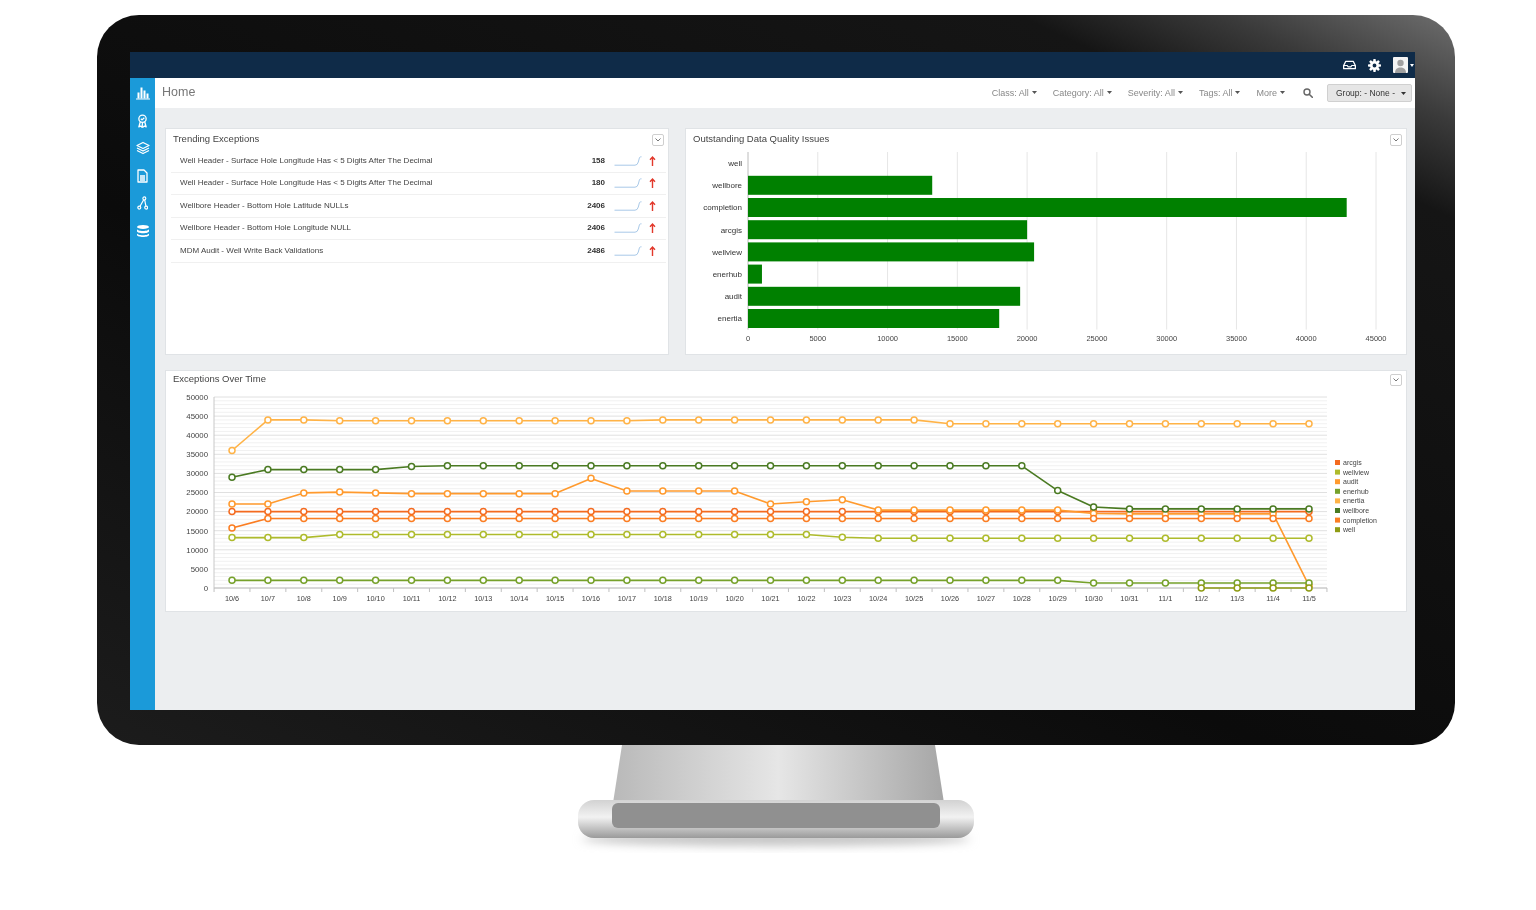  What do you see at coordinates (598, 183) in the screenshot?
I see `exception-count: 180` at bounding box center [598, 183].